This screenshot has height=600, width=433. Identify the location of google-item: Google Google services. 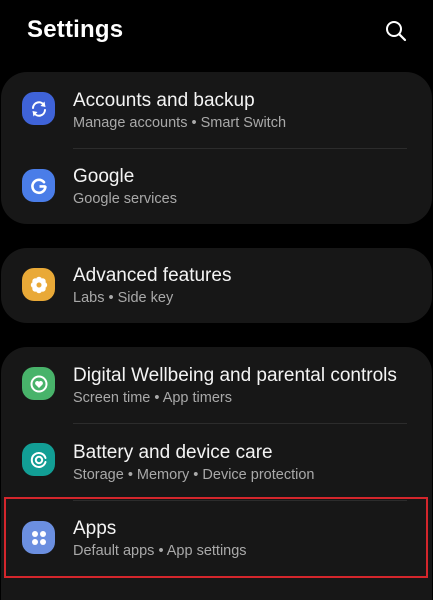
(216, 186).